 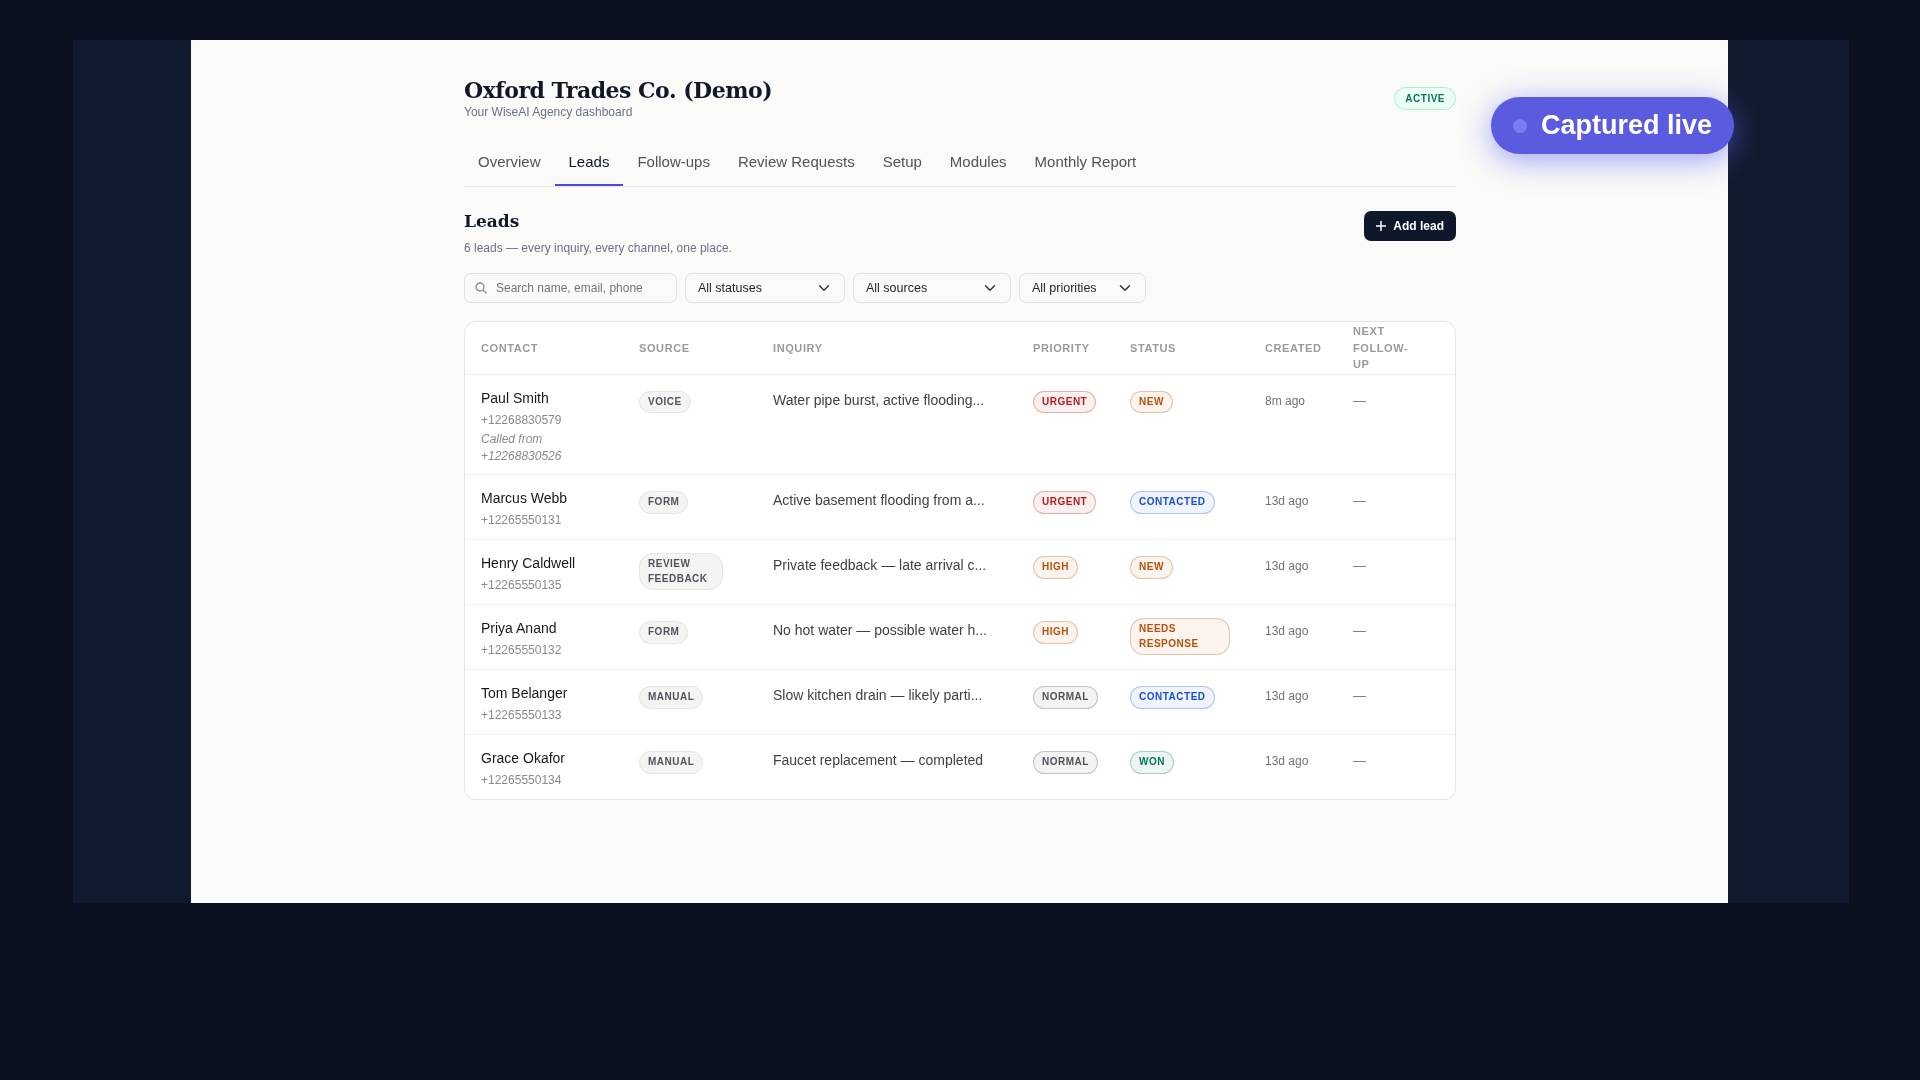 I want to click on inquiry-text: Faucet replacement — completed, so click(x=878, y=760).